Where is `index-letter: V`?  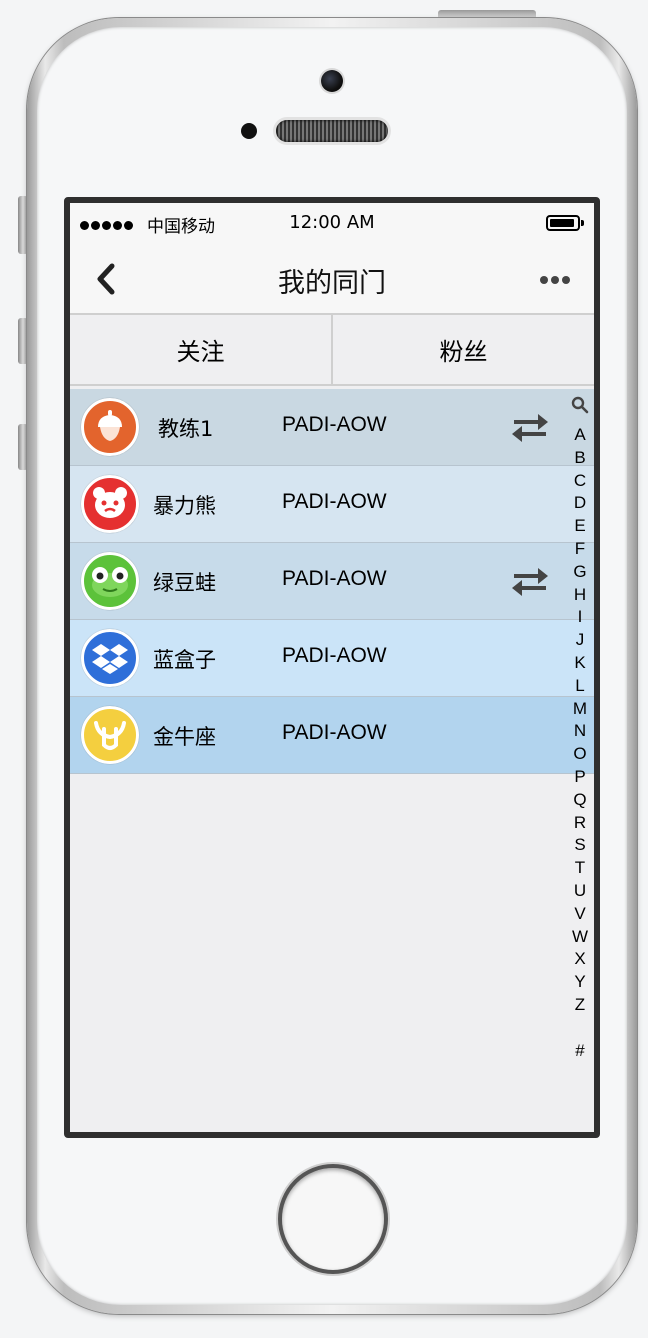 index-letter: V is located at coordinates (580, 914).